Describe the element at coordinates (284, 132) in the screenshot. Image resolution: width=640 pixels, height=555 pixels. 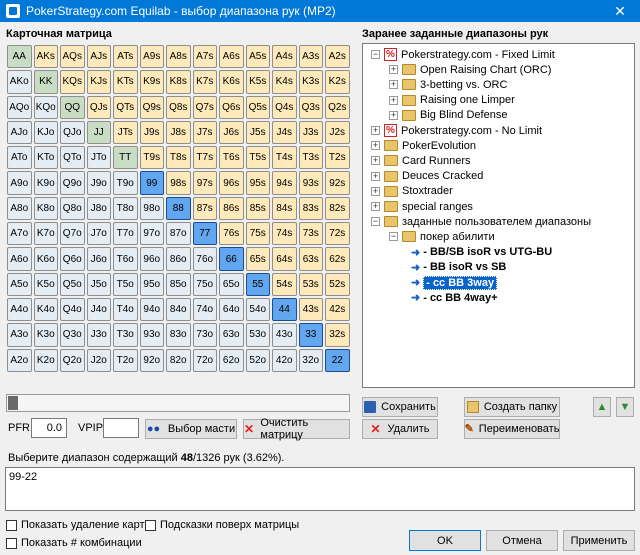
I see `matrix-cell: J4s` at that location.